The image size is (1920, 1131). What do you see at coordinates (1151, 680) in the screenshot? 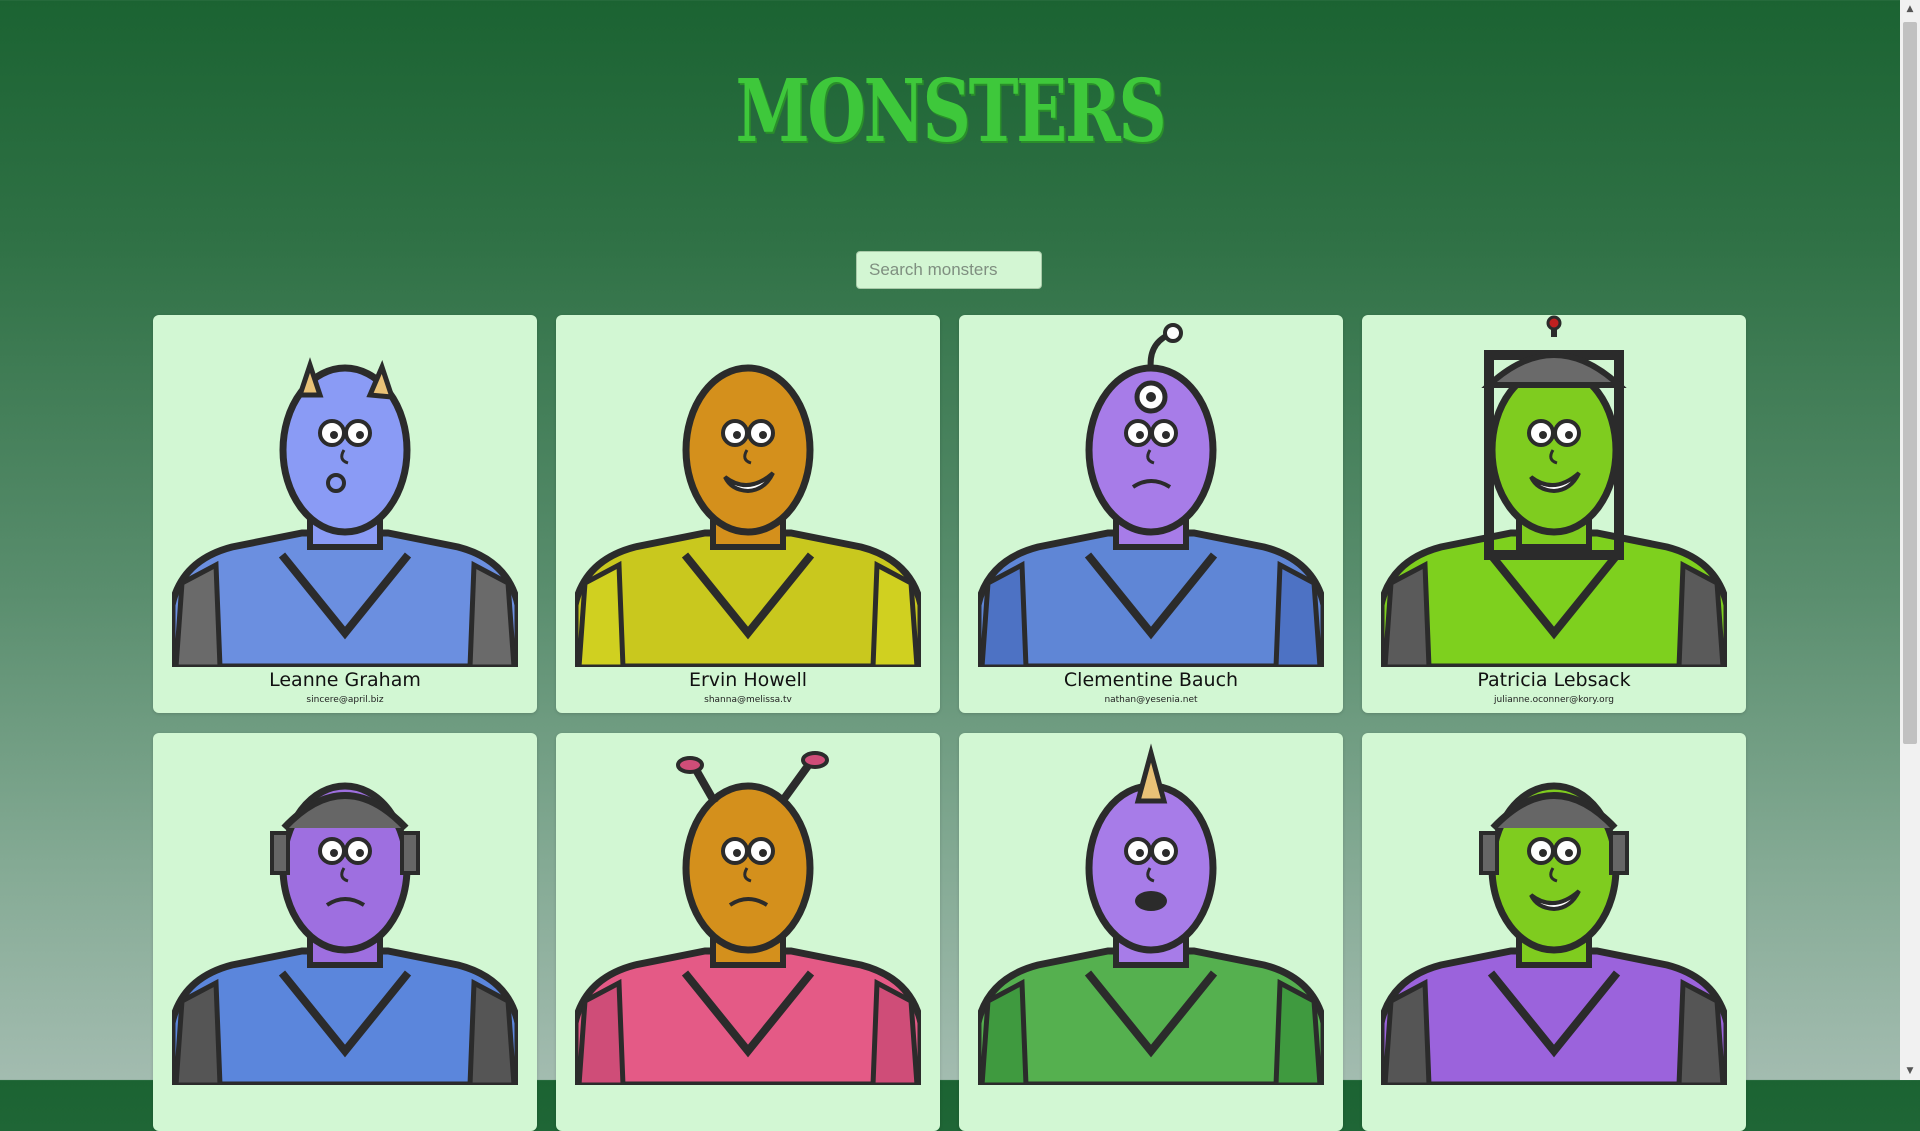
I see `monster-name: Clementine Bauch` at bounding box center [1151, 680].